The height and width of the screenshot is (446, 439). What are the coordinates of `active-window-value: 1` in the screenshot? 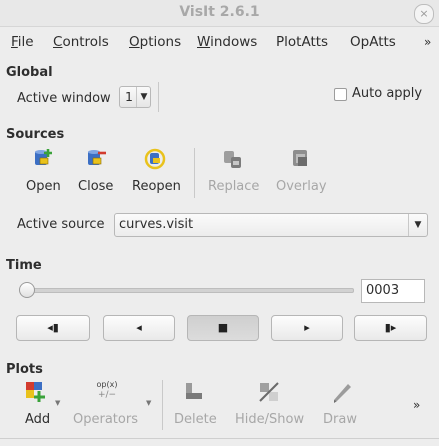 It's located at (129, 96).